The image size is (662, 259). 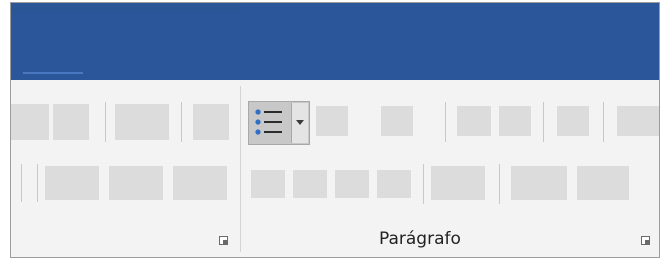 What do you see at coordinates (223, 240) in the screenshot?
I see `font-dialog-launcher-icon` at bounding box center [223, 240].